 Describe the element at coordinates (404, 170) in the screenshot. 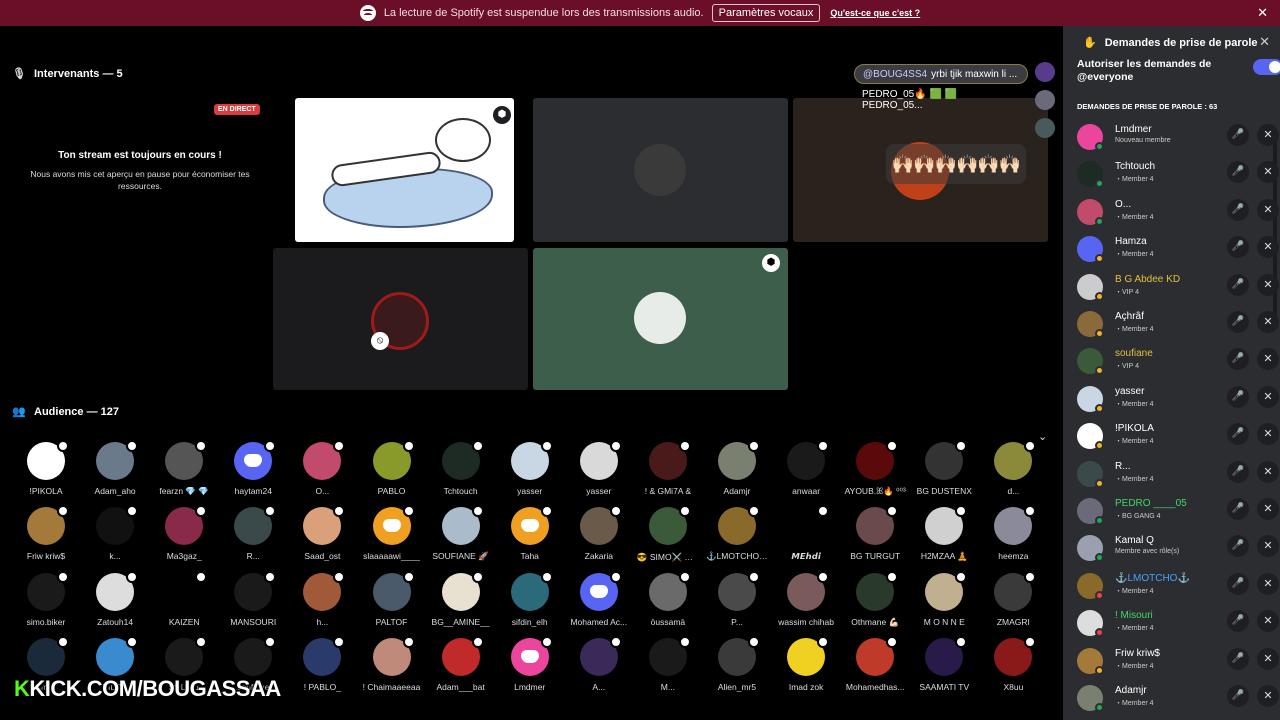

I see `speaker-tile-stream: ⬢` at that location.